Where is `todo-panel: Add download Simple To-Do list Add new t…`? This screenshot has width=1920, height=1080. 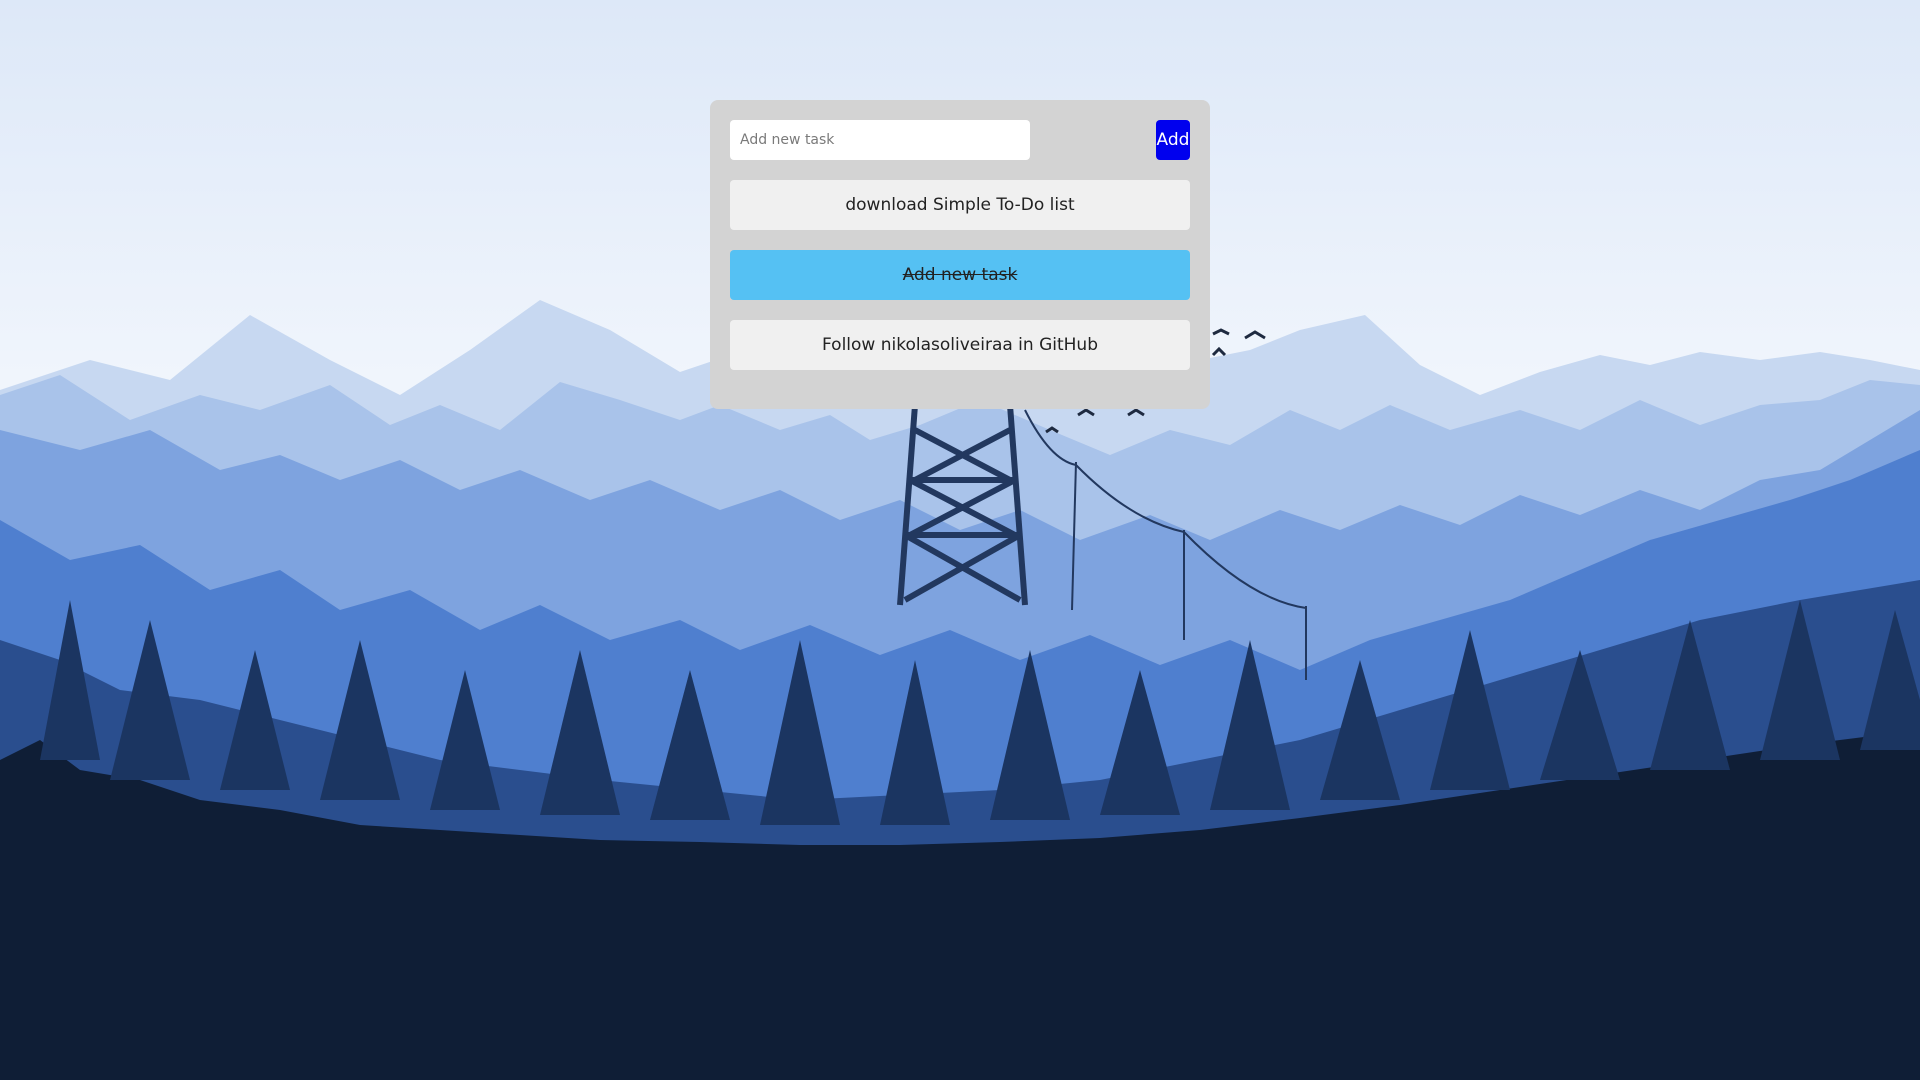 todo-panel: Add download Simple To-Do list Add new t… is located at coordinates (960, 254).